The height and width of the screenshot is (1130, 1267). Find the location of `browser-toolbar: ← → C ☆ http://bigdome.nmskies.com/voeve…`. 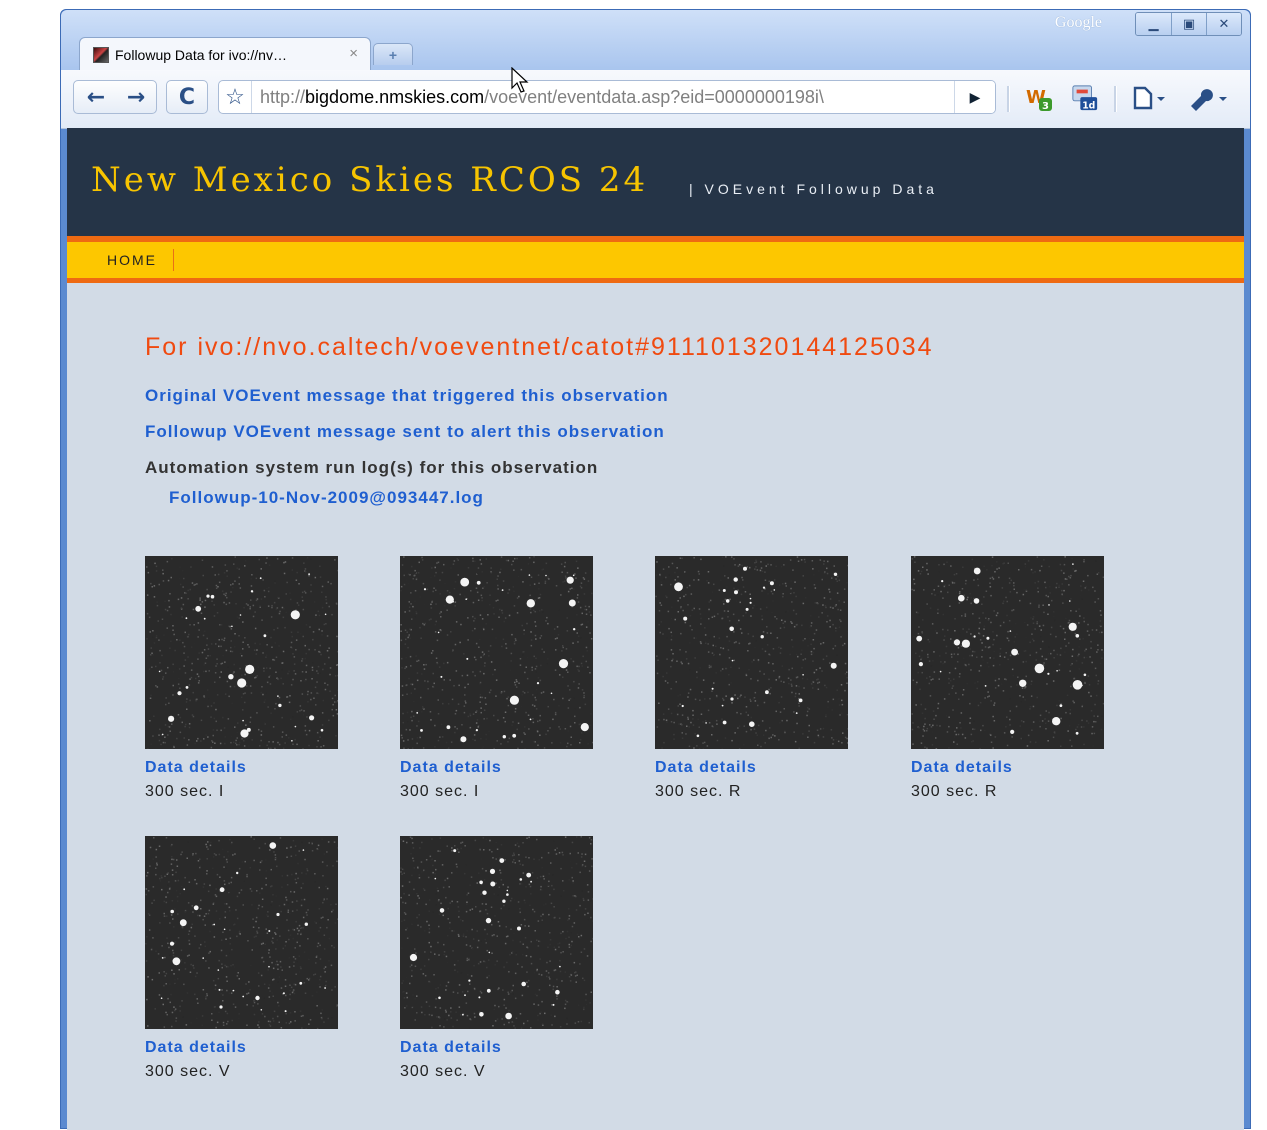

browser-toolbar: ← → C ☆ http://bigdome.nmskies.com/voeve… is located at coordinates (655, 99).